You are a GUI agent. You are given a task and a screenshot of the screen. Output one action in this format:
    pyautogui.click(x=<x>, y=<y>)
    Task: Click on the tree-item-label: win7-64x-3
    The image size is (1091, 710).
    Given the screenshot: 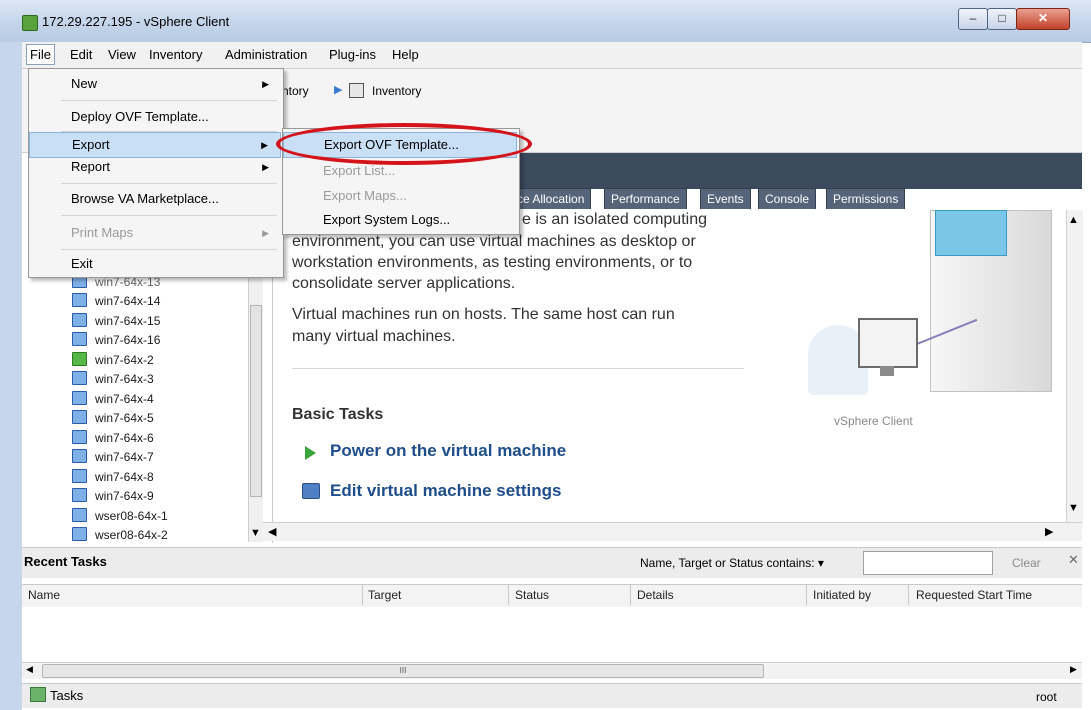 What is the action you would take?
    pyautogui.click(x=124, y=379)
    